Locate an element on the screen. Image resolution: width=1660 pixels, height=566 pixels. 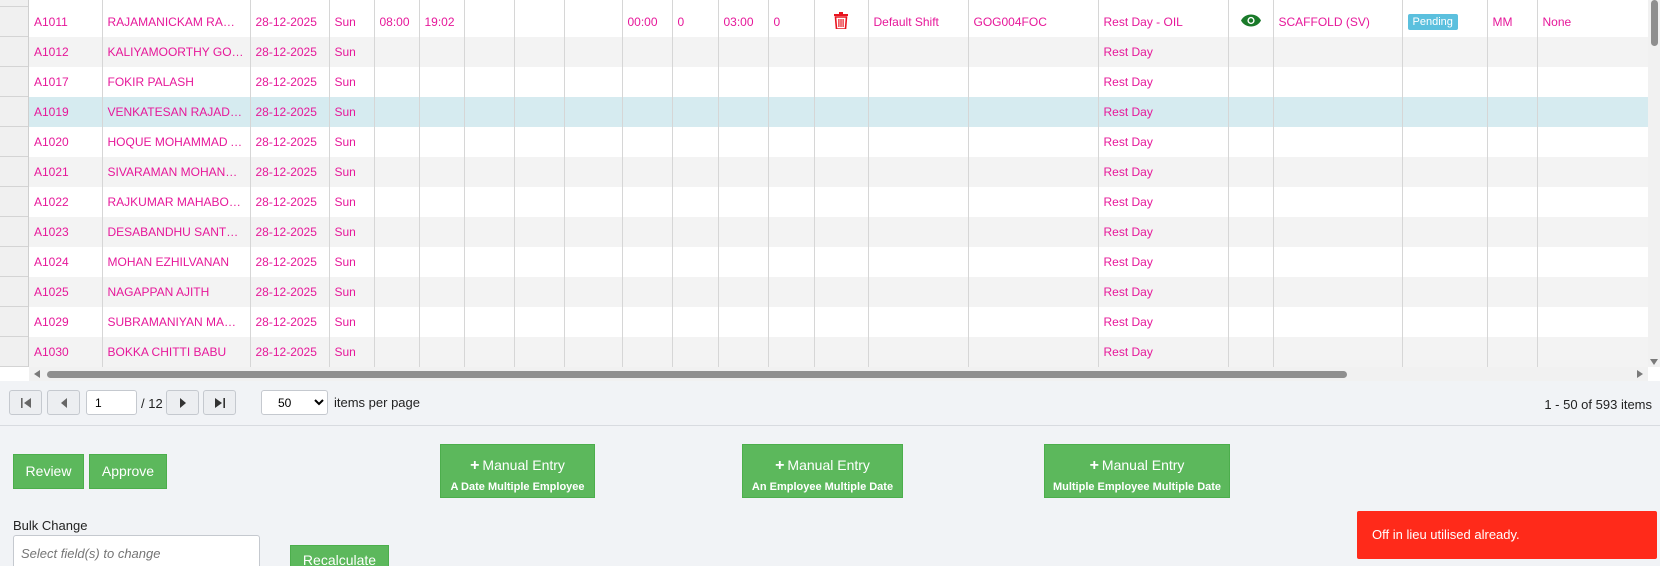
cell-employee-id: A1029 is located at coordinates (66, 322).